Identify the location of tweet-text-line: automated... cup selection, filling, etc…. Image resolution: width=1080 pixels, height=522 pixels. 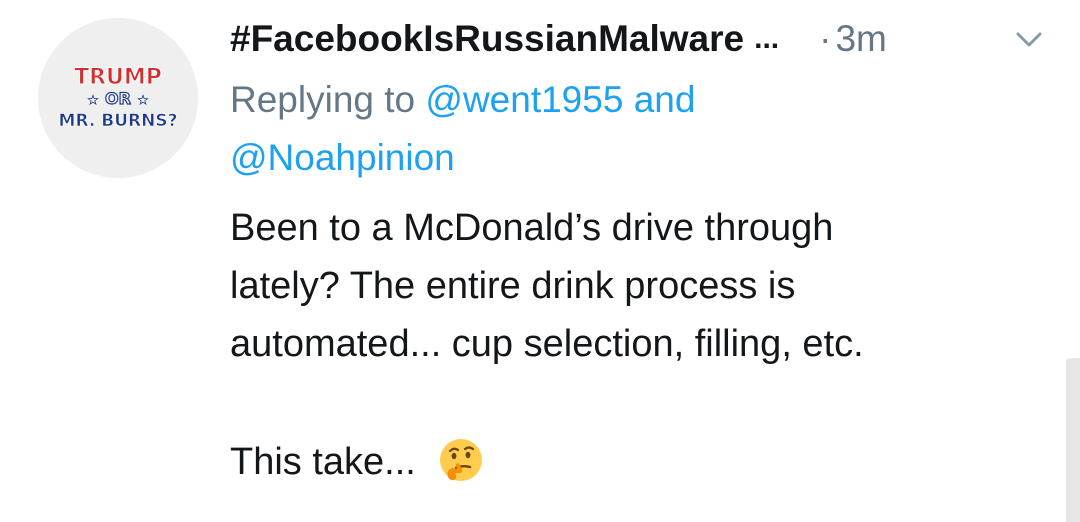
(547, 344).